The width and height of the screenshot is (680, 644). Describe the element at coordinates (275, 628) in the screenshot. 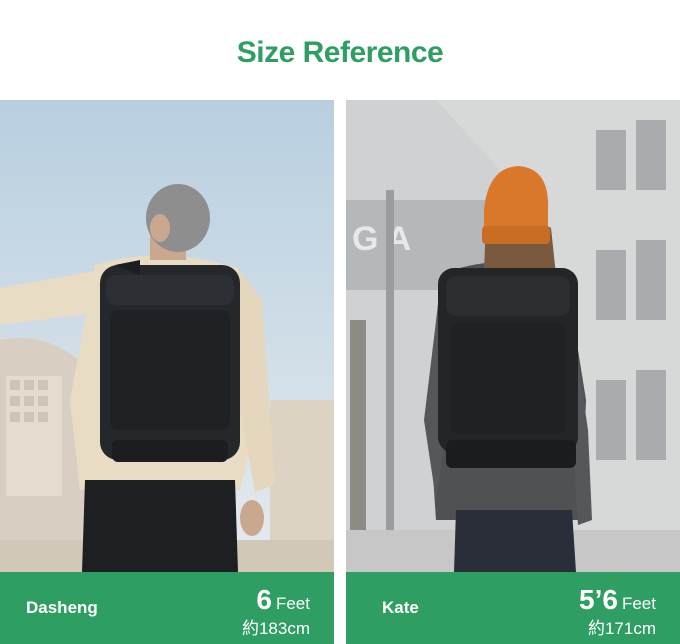

I see `height-metric: 約183cm` at that location.